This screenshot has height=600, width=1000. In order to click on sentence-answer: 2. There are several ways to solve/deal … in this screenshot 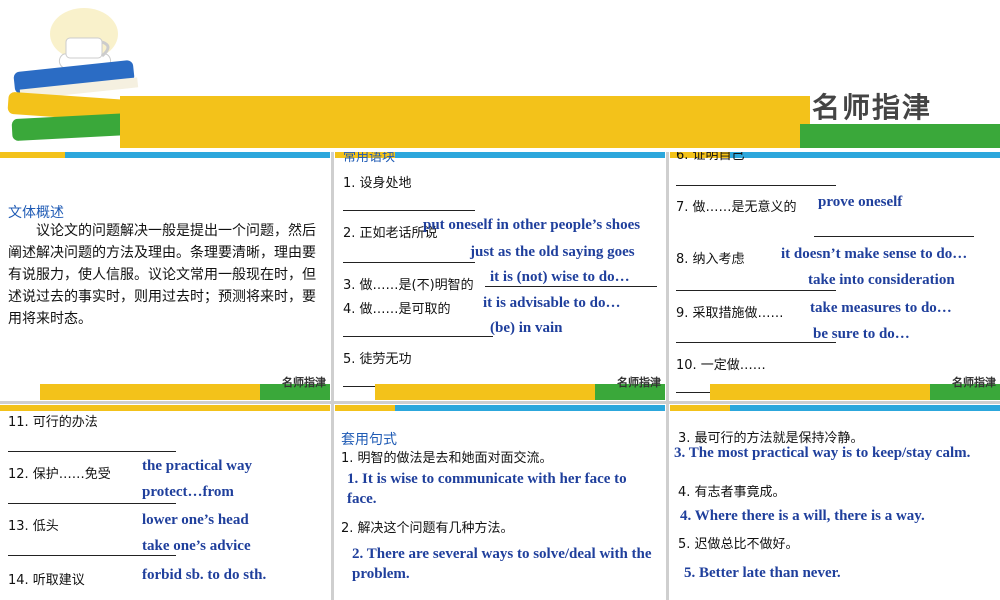, I will do `click(502, 564)`.